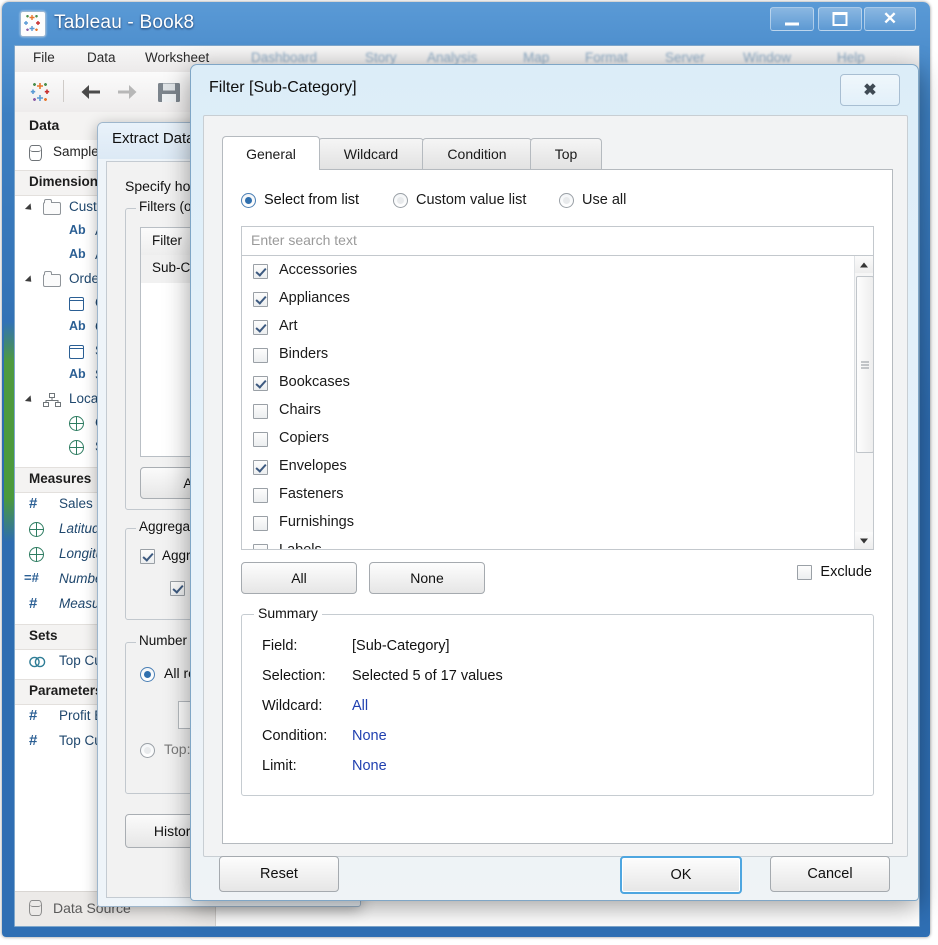 The width and height of the screenshot is (938, 945). What do you see at coordinates (147, 556) in the screenshot?
I see `extract-aggregate-checkbox` at bounding box center [147, 556].